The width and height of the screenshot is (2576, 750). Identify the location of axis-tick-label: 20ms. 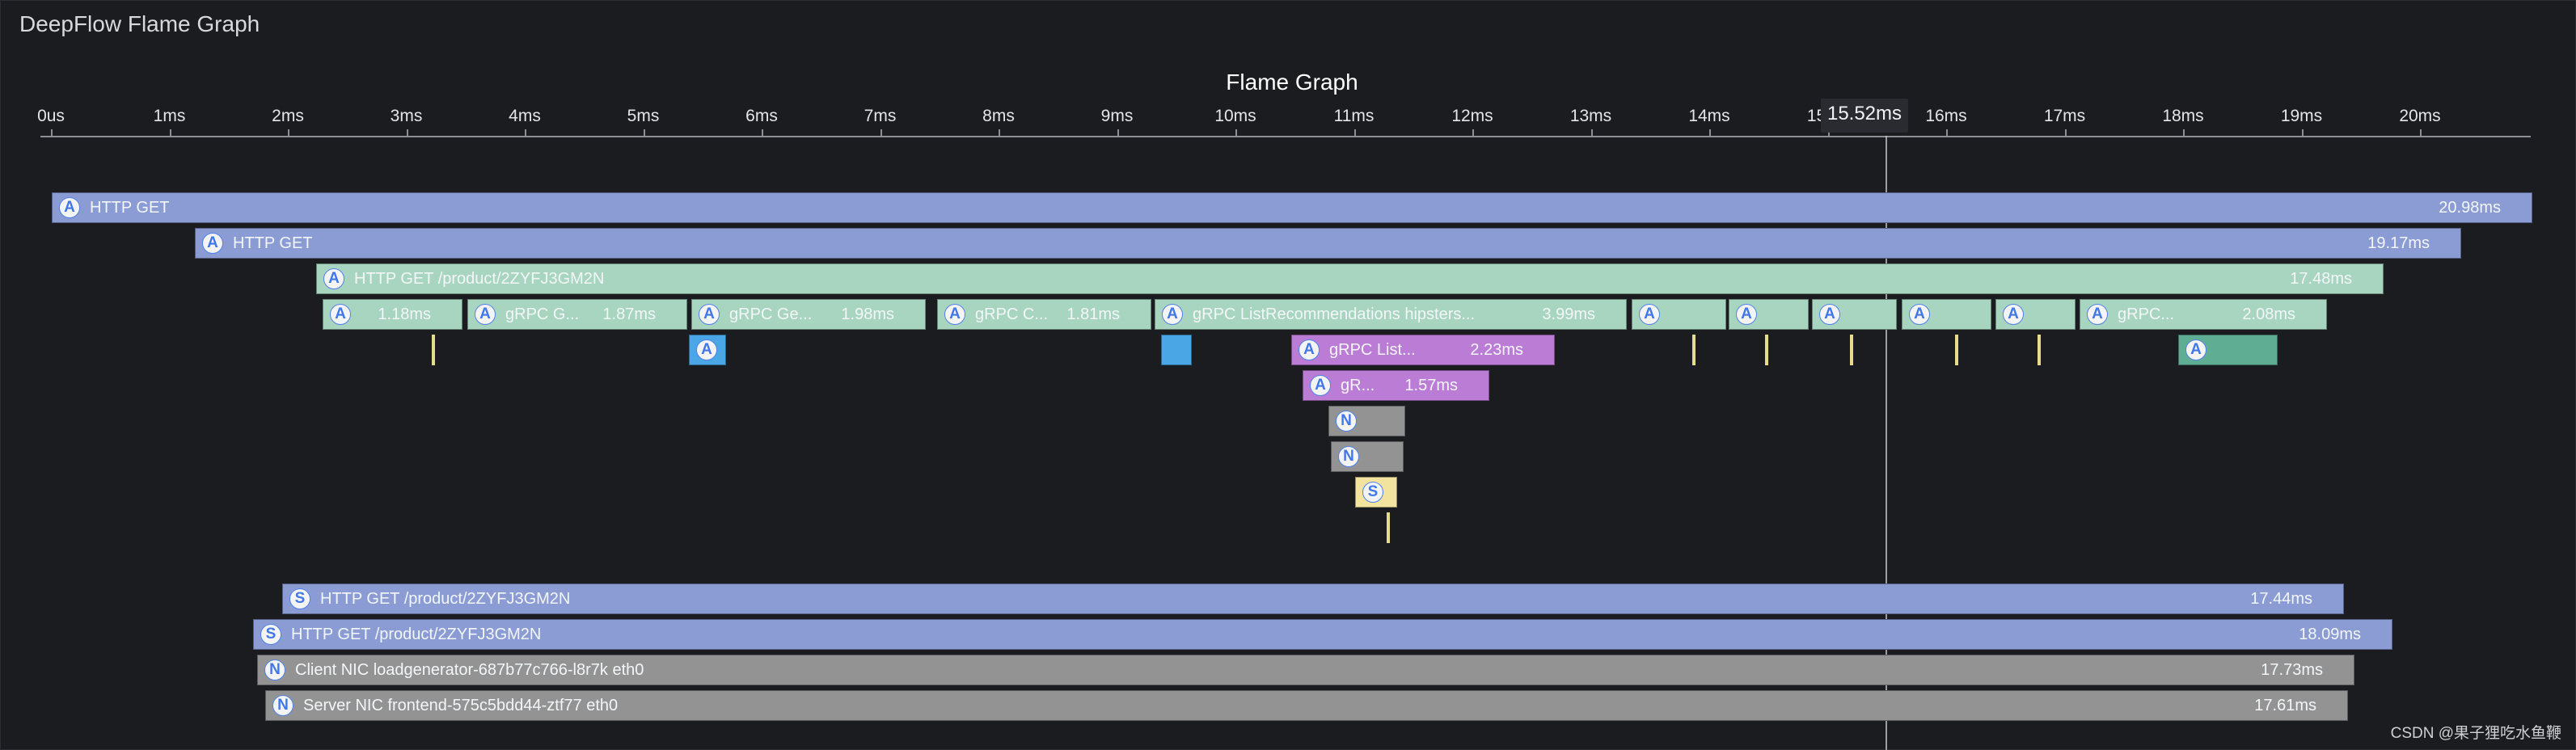
(2420, 116).